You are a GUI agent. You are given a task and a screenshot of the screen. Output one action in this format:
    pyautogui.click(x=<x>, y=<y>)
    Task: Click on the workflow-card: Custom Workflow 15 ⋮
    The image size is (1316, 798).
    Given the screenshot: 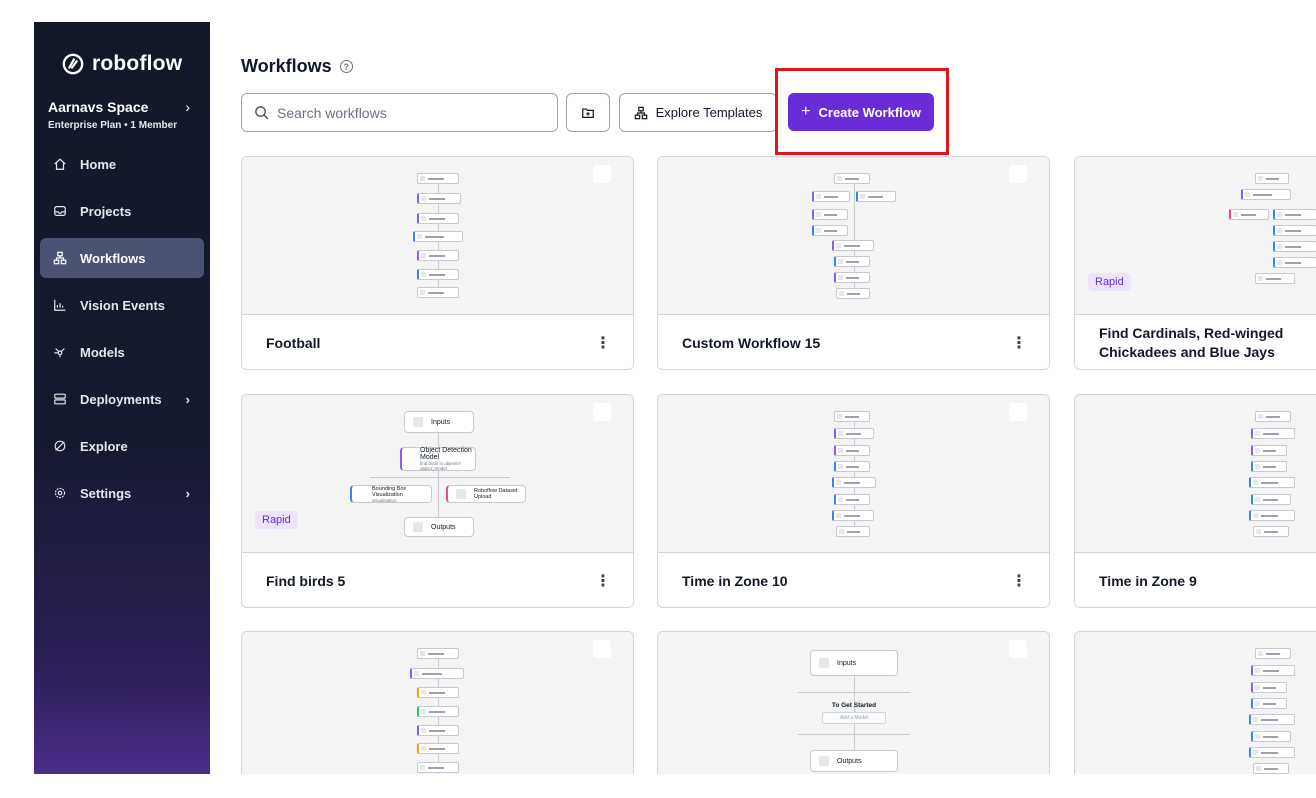 What is the action you would take?
    pyautogui.click(x=853, y=263)
    